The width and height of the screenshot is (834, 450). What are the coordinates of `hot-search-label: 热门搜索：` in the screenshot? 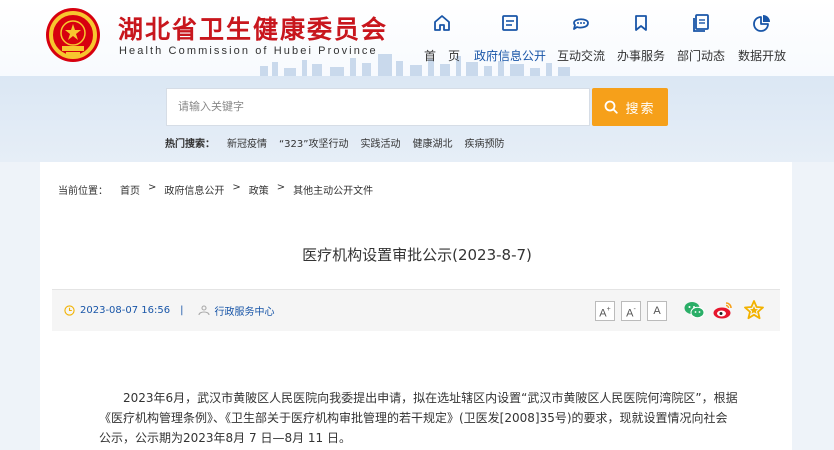 It's located at (190, 144).